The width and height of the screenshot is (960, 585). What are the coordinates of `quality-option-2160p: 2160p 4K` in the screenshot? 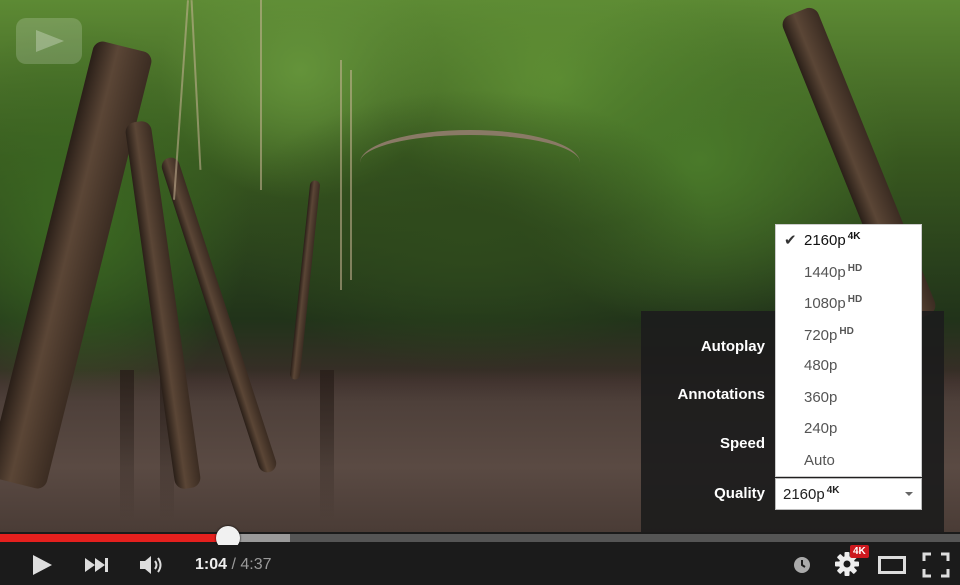 It's located at (832, 240).